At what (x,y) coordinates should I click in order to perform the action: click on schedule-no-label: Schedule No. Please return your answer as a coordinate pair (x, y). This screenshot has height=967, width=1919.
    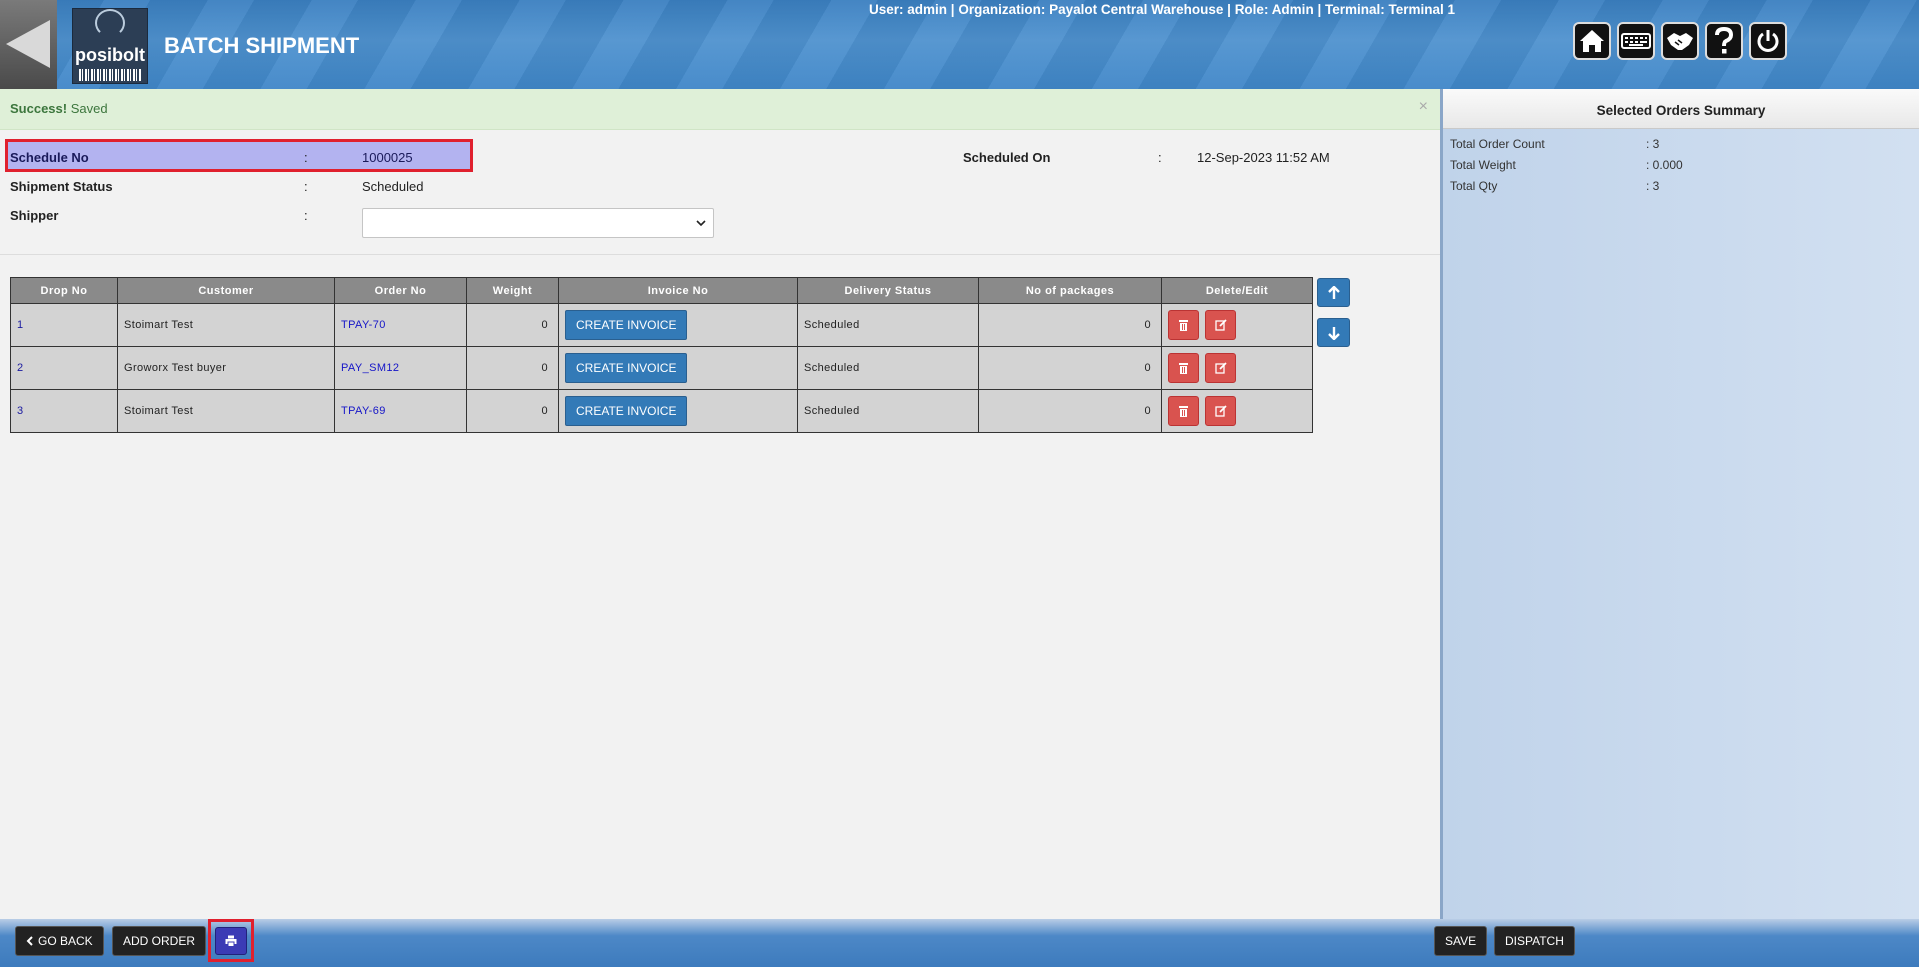
    Looking at the image, I should click on (49, 157).